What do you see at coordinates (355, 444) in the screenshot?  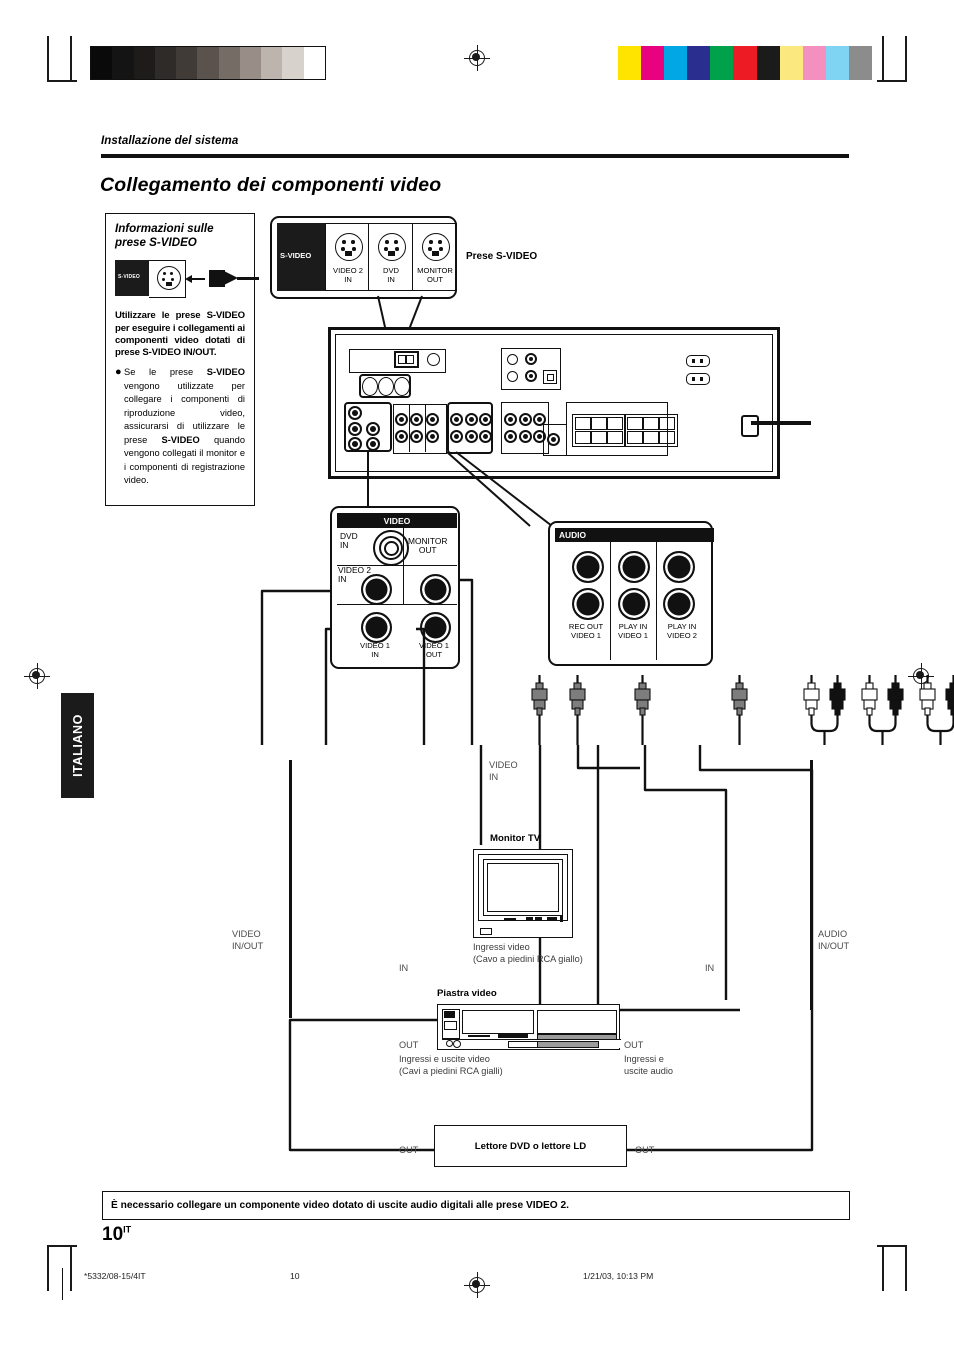 I see `rear-video-jack-c` at bounding box center [355, 444].